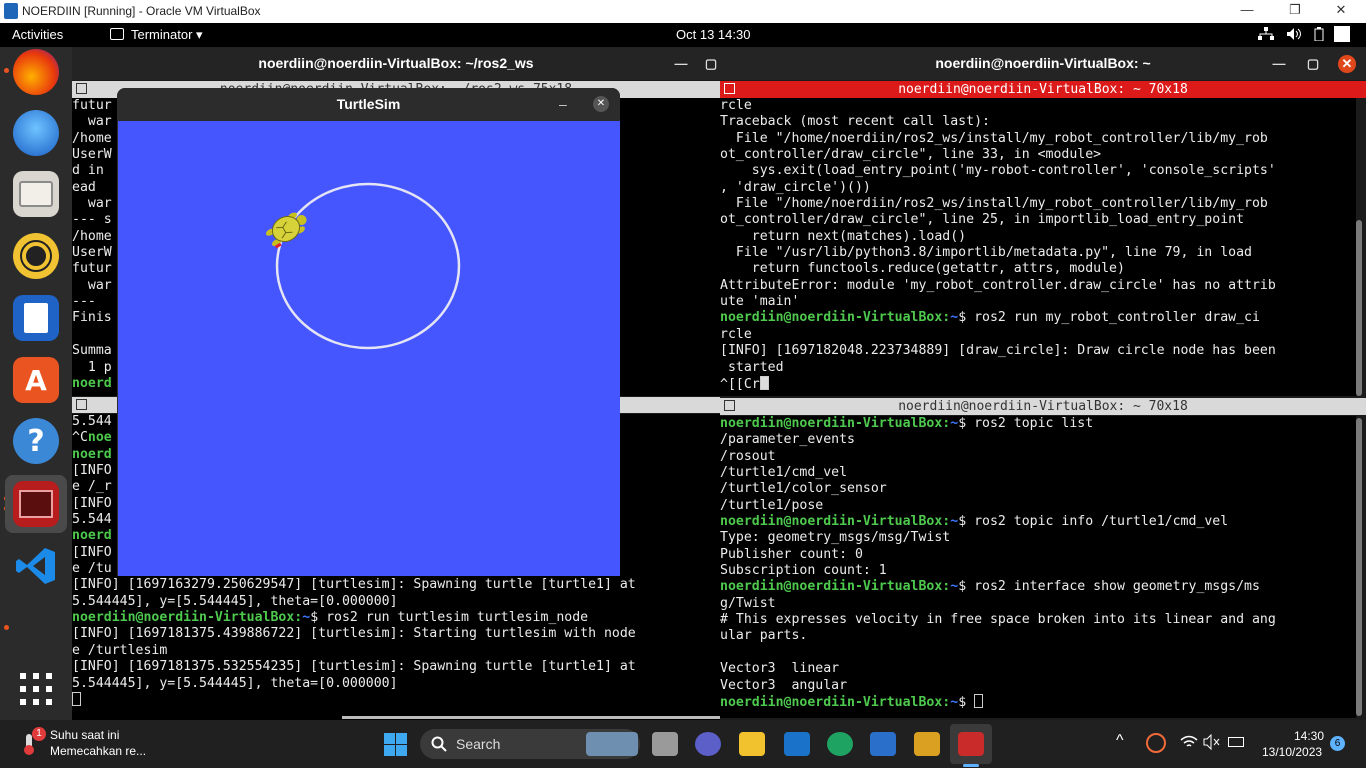 This screenshot has width=1366, height=768. Describe the element at coordinates (36, 133) in the screenshot. I see `thunderbird-icon` at that location.